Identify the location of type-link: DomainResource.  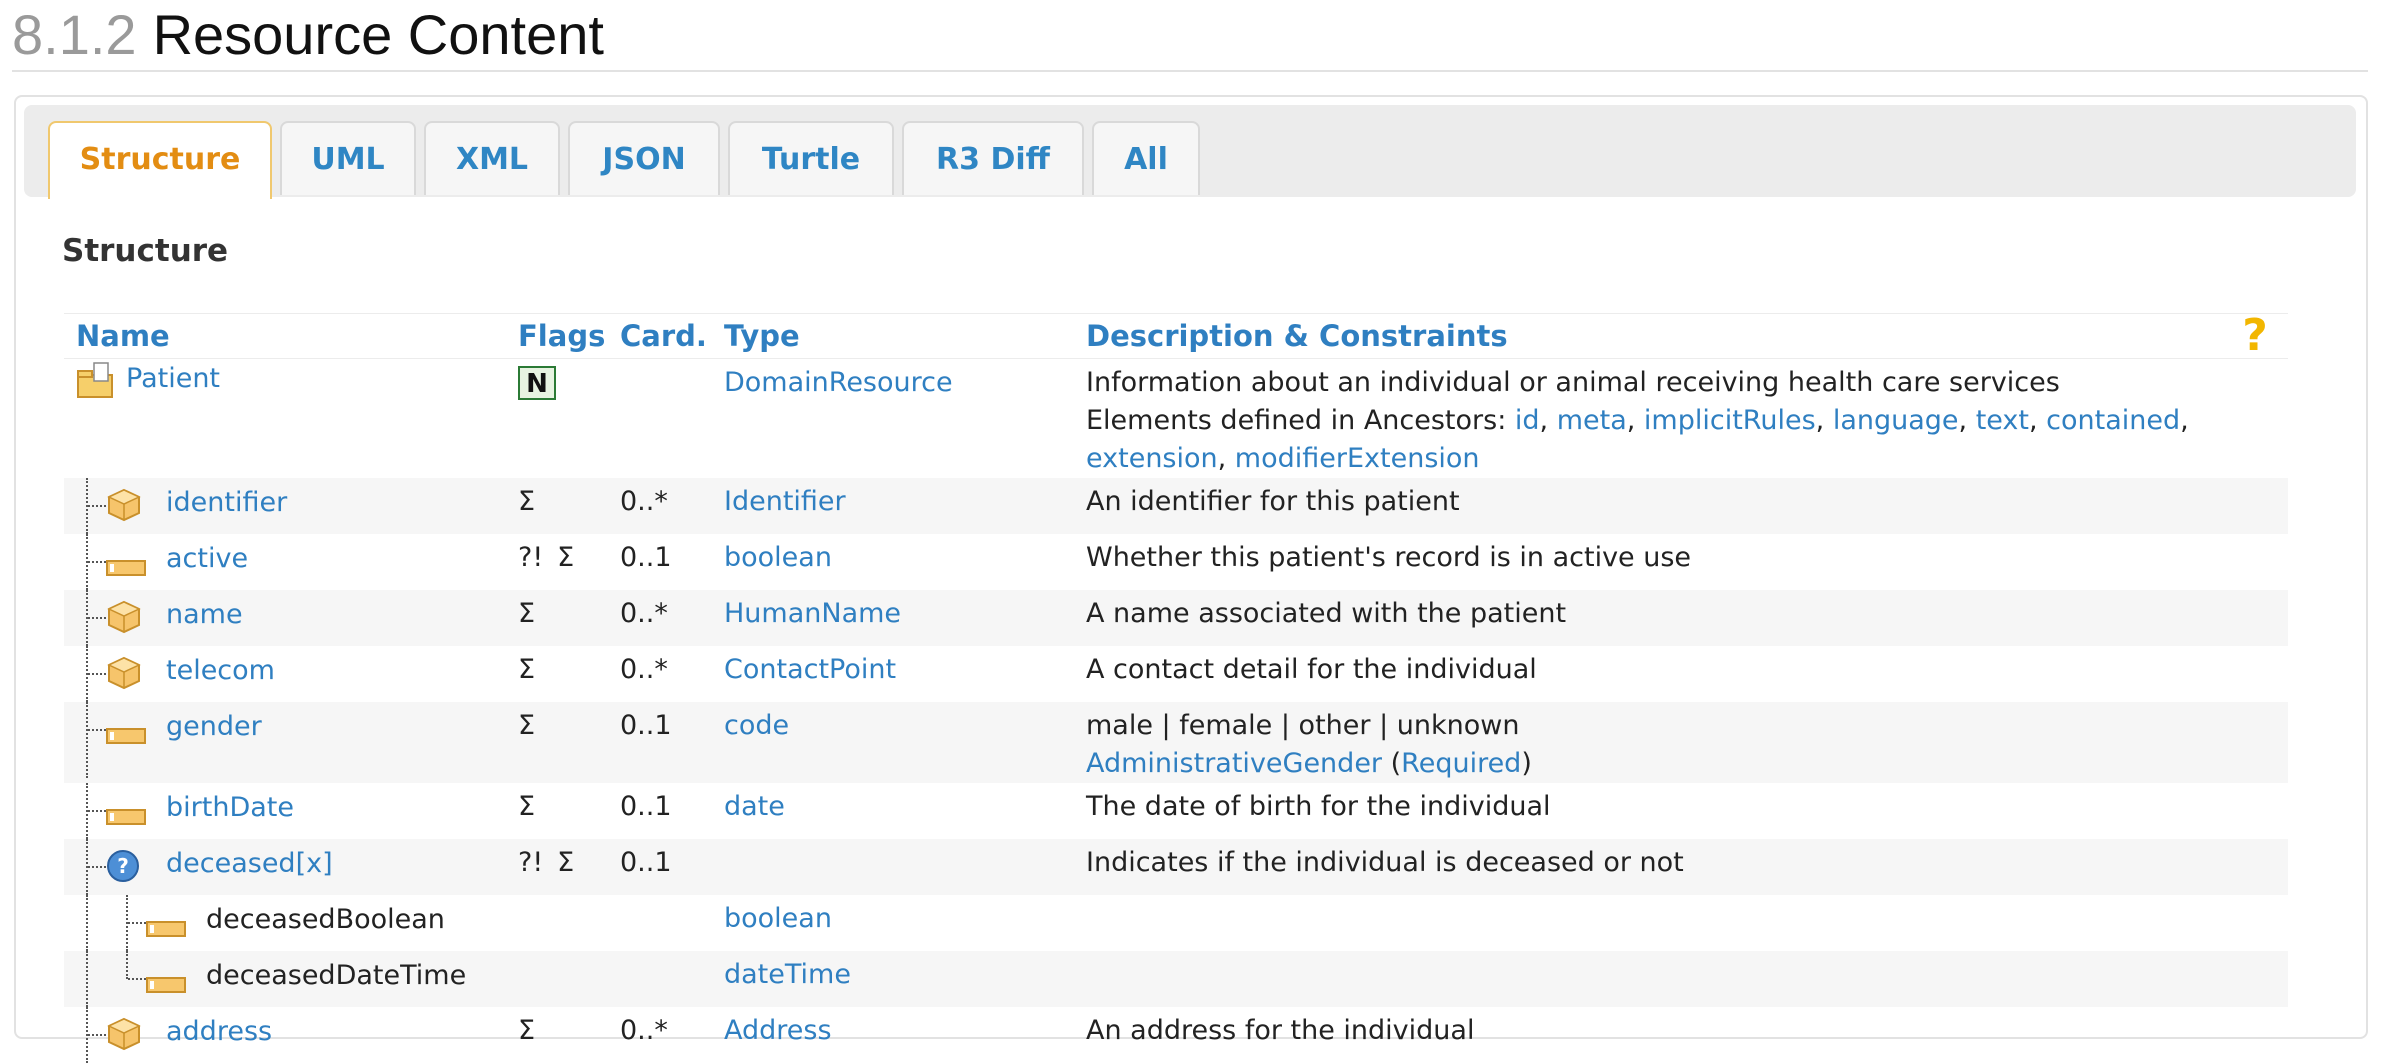
(838, 382).